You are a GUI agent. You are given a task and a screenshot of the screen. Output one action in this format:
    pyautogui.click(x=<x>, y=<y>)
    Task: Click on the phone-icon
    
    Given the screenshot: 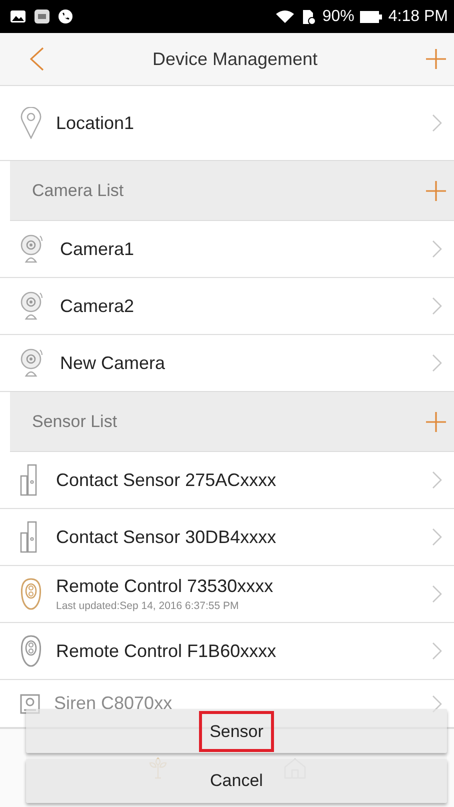 What is the action you would take?
    pyautogui.click(x=65, y=16)
    